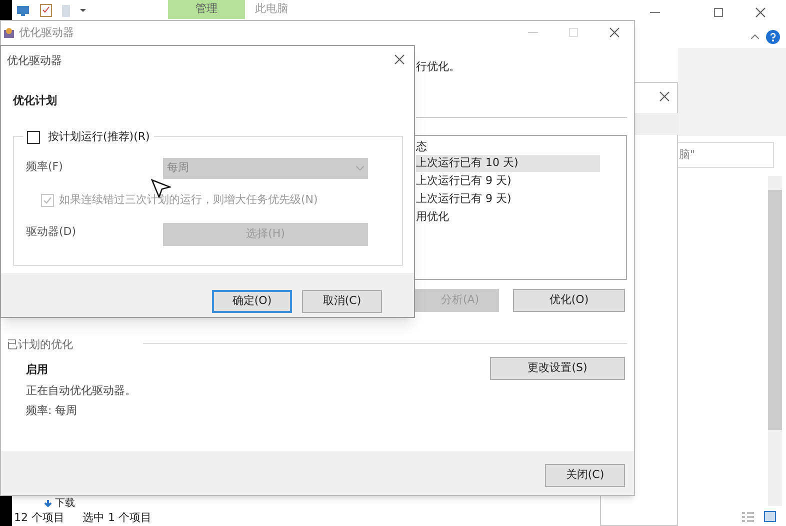 The image size is (786, 526). I want to click on status-text: 选中 1 个项目, so click(117, 518).